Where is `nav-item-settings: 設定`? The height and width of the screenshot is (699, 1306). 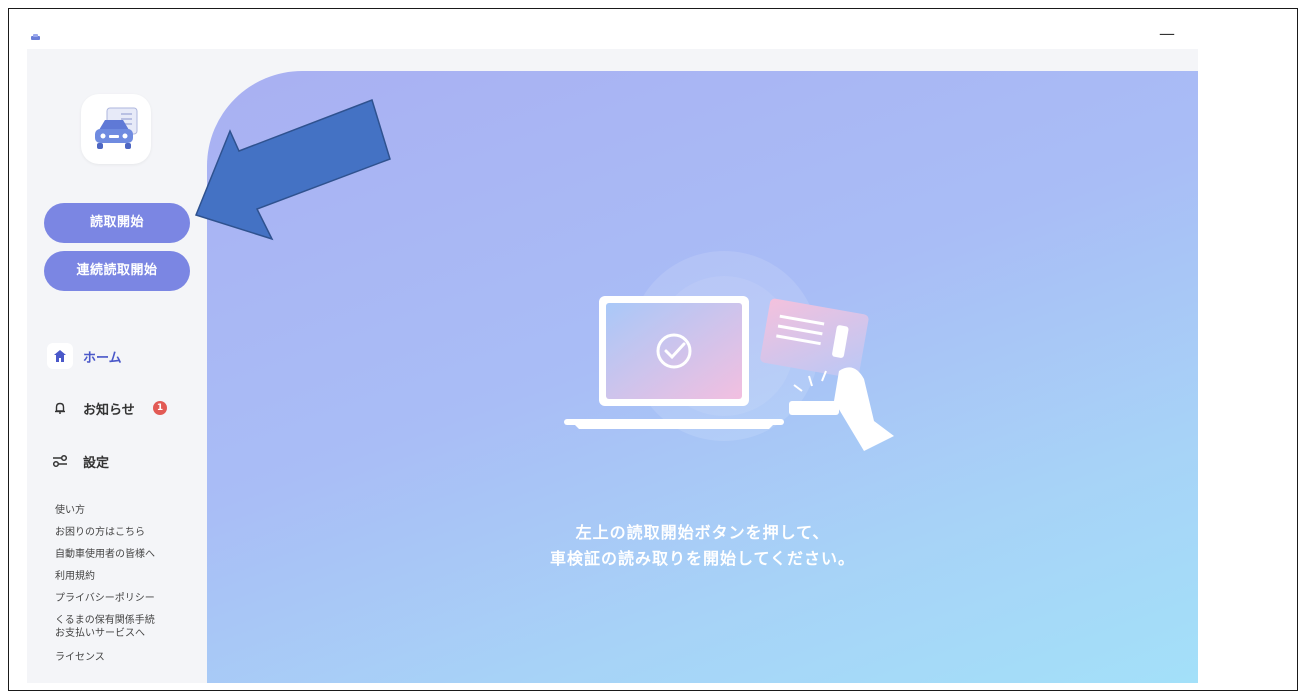
nav-item-settings: 設定 is located at coordinates (78, 461).